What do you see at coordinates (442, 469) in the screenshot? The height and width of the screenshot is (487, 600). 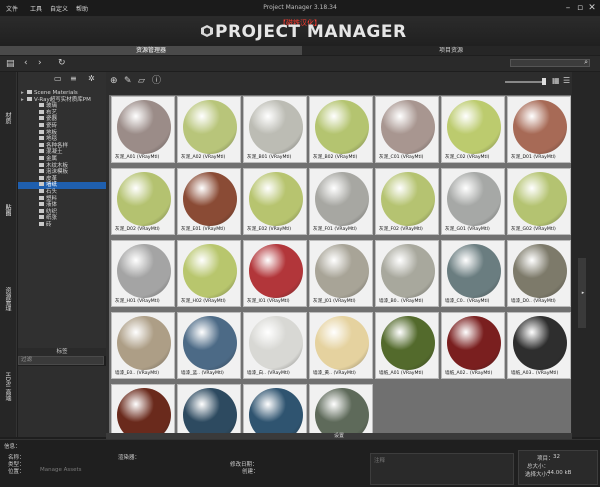 I see `note-field: 注释` at bounding box center [442, 469].